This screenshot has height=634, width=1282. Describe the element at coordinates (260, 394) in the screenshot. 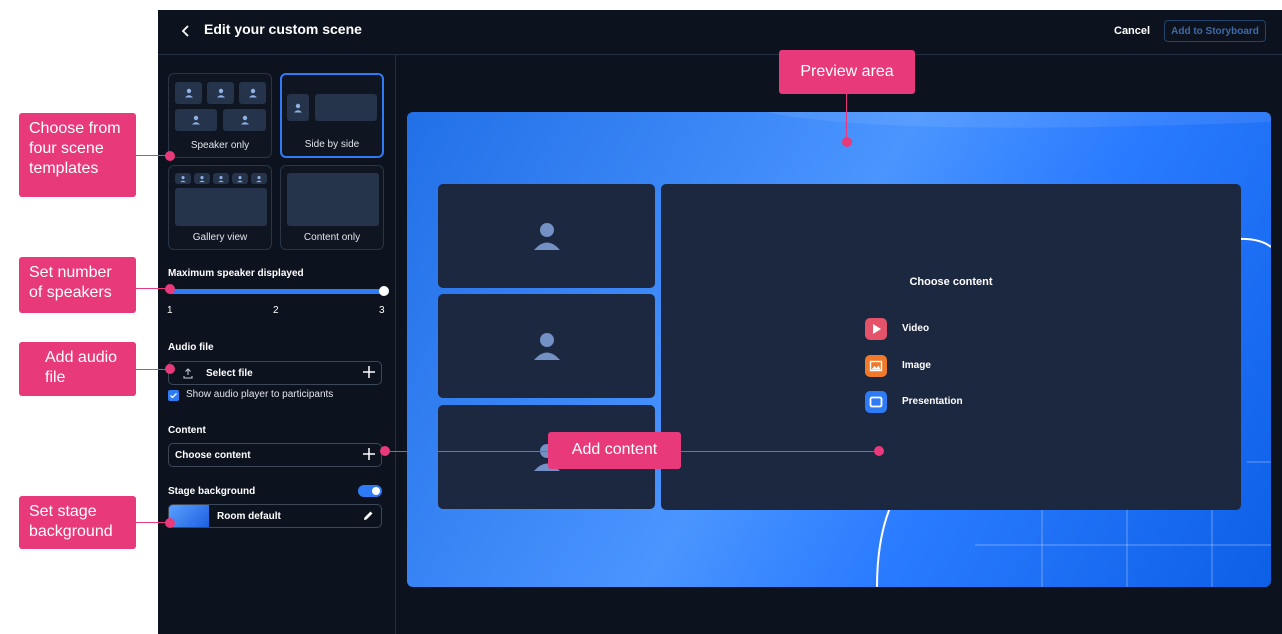

I see `show-audio-player-label: Show audio player to participants` at that location.